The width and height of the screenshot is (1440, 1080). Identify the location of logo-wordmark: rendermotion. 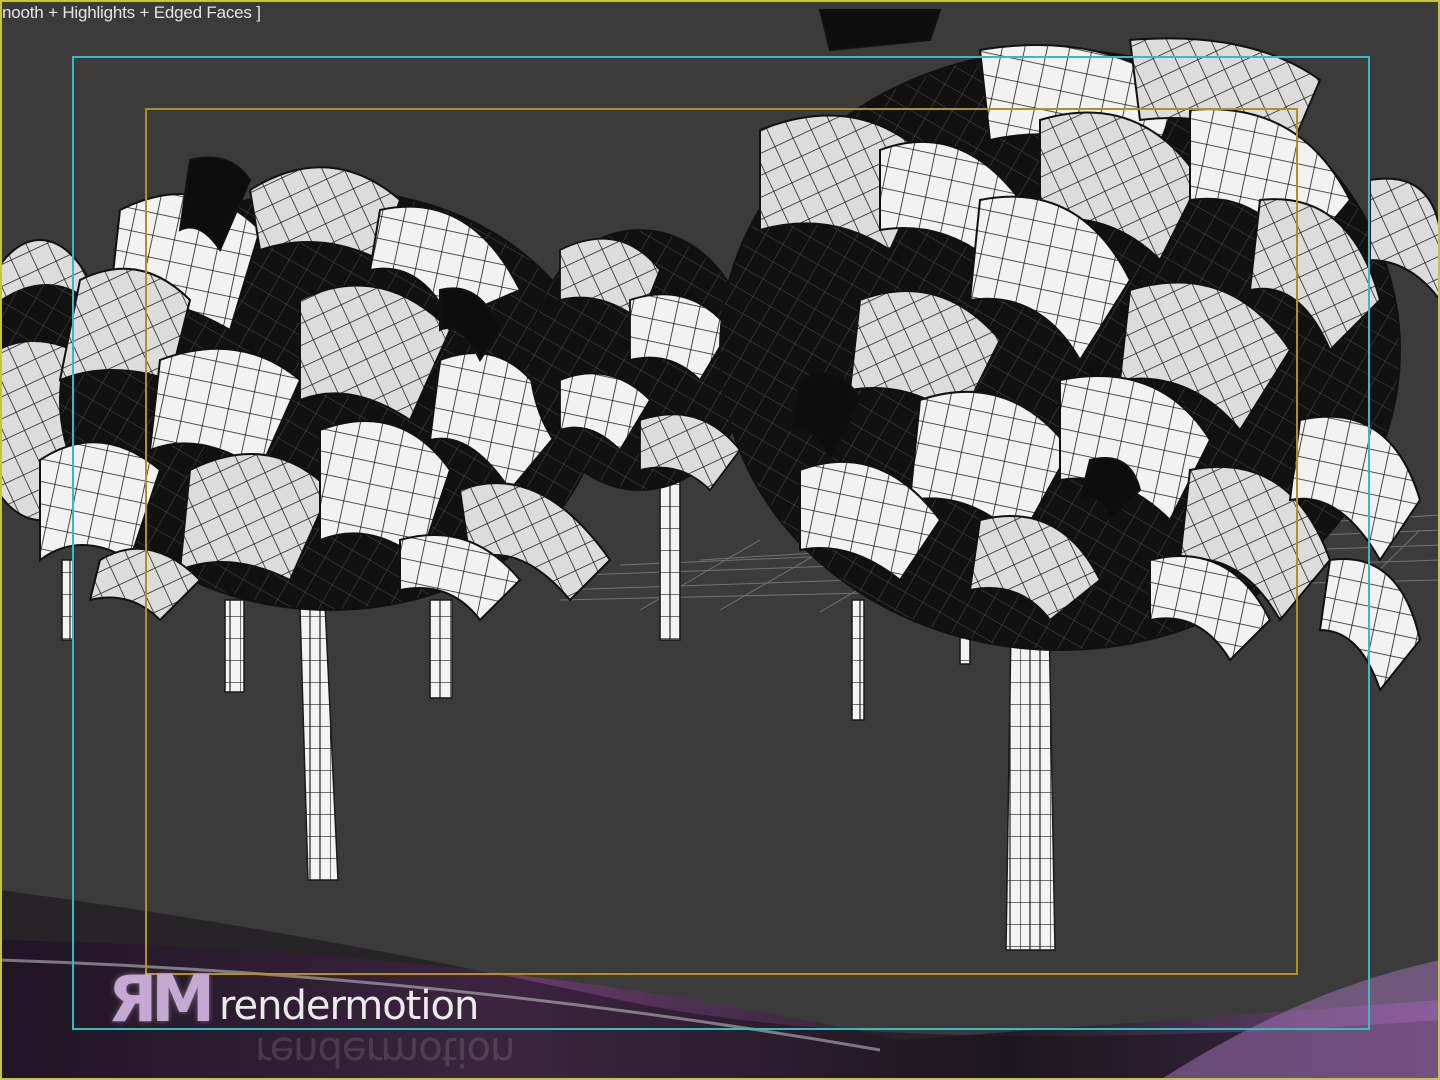
(348, 1006).